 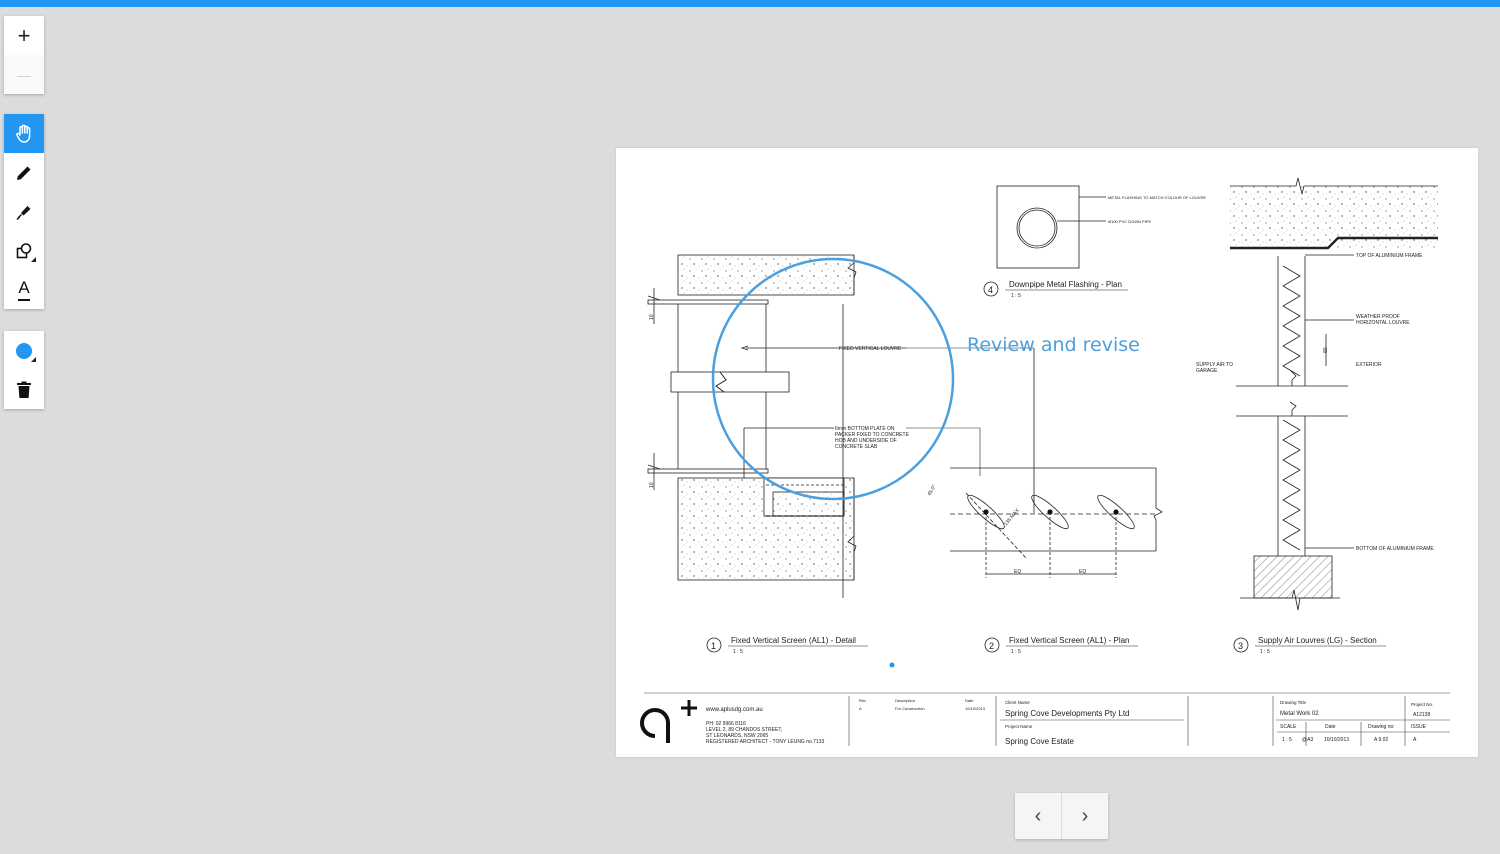 What do you see at coordinates (892, 665) in the screenshot?
I see `page-marker-dot` at bounding box center [892, 665].